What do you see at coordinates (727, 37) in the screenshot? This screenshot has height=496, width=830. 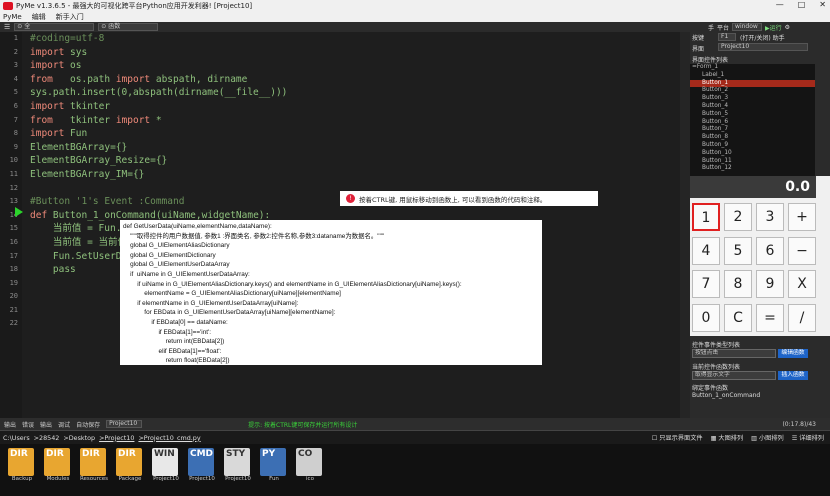 I see `shortcut-select: F1` at bounding box center [727, 37].